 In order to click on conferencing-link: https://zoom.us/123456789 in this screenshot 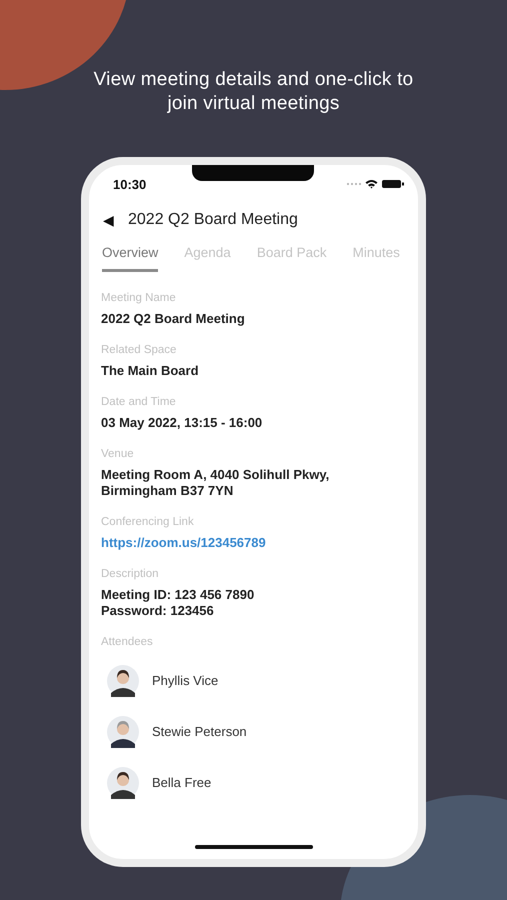, I will do `click(253, 543)`.